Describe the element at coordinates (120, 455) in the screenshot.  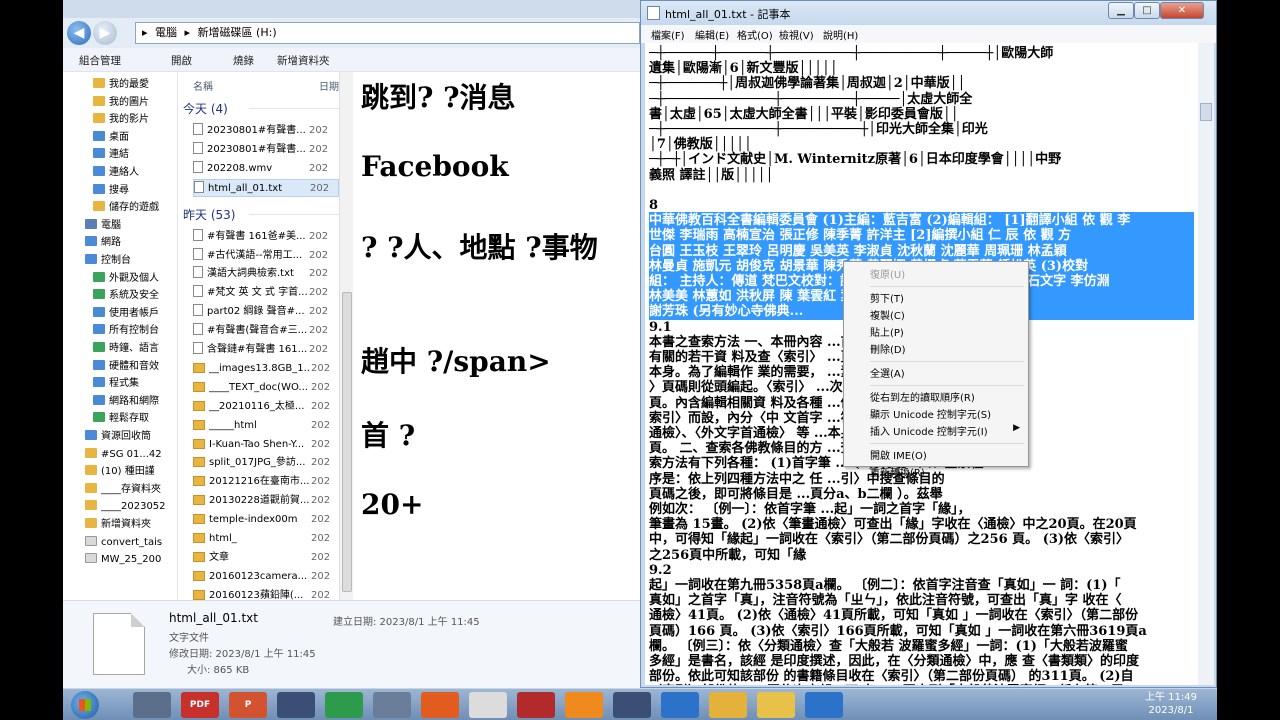
I see `nav-item: #SG 01...42` at that location.